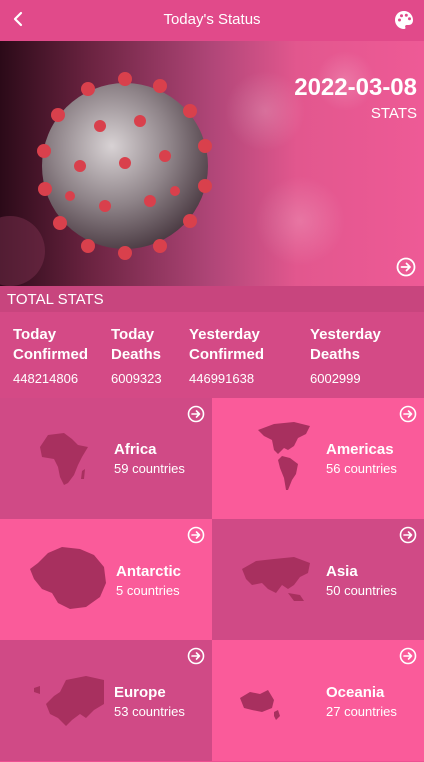  Describe the element at coordinates (148, 590) in the screenshot. I see `continent-count: 5 countries` at that location.